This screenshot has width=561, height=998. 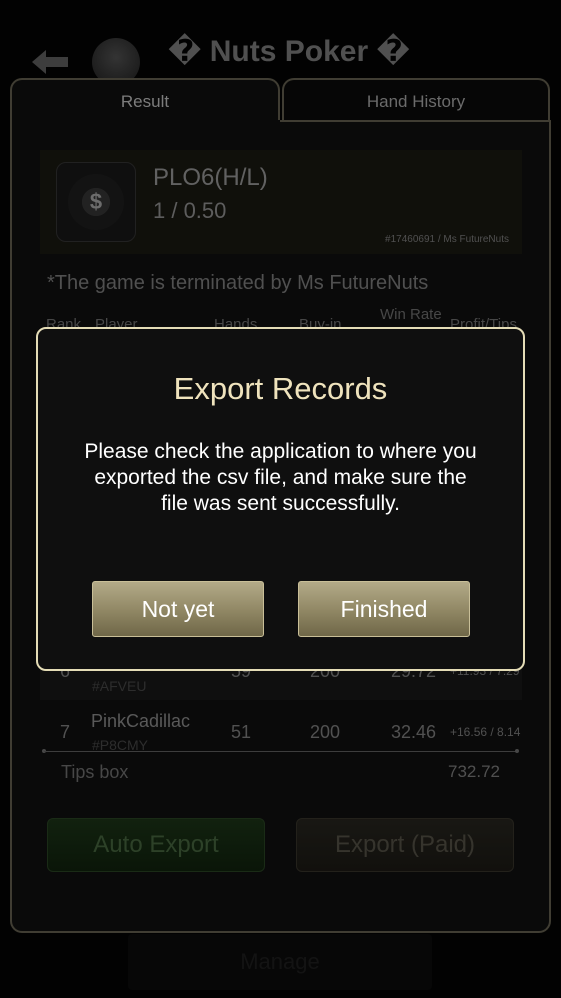 What do you see at coordinates (178, 609) in the screenshot?
I see `not-yet-button: Not yet` at bounding box center [178, 609].